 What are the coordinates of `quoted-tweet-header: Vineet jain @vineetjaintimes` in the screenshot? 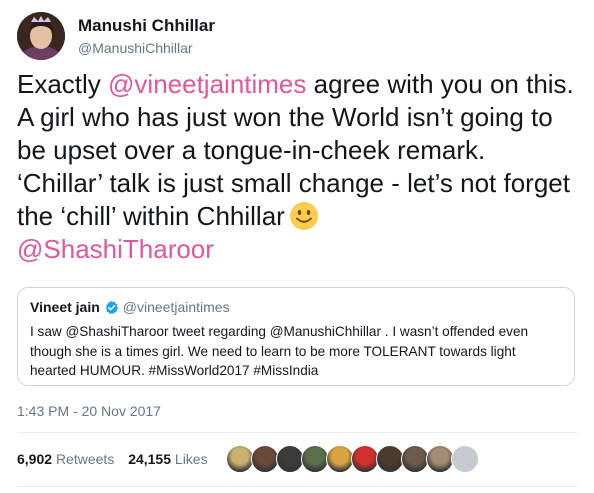 It's located at (130, 307).